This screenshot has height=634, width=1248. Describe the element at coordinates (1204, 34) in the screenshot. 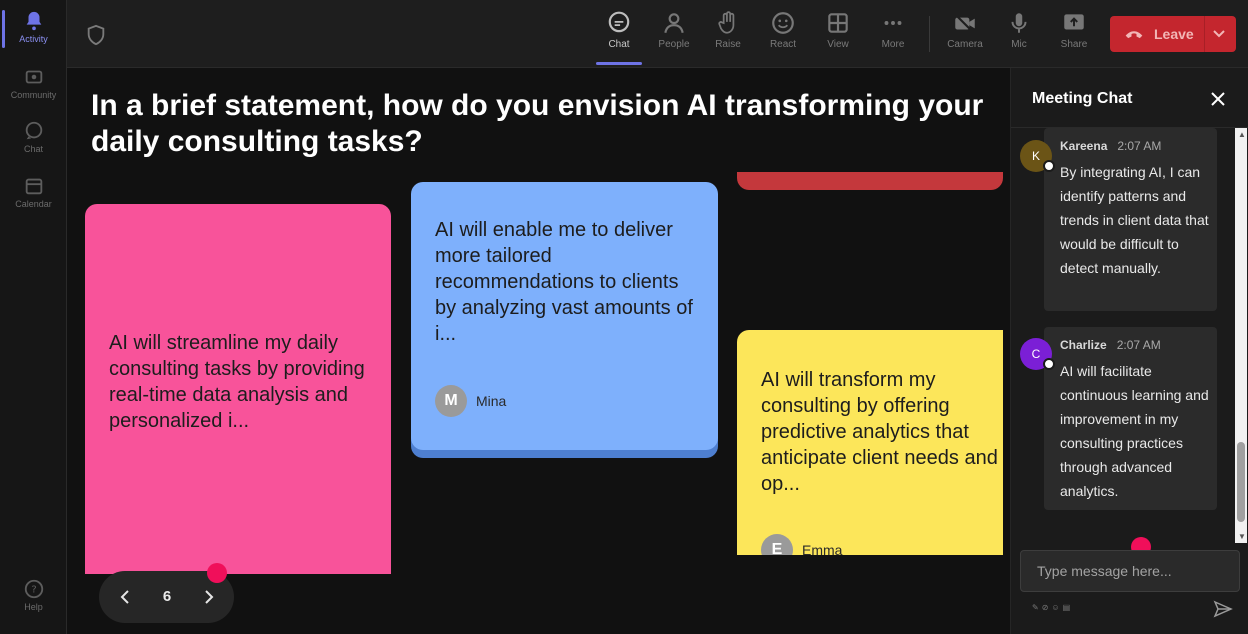

I see `leave-divider` at that location.